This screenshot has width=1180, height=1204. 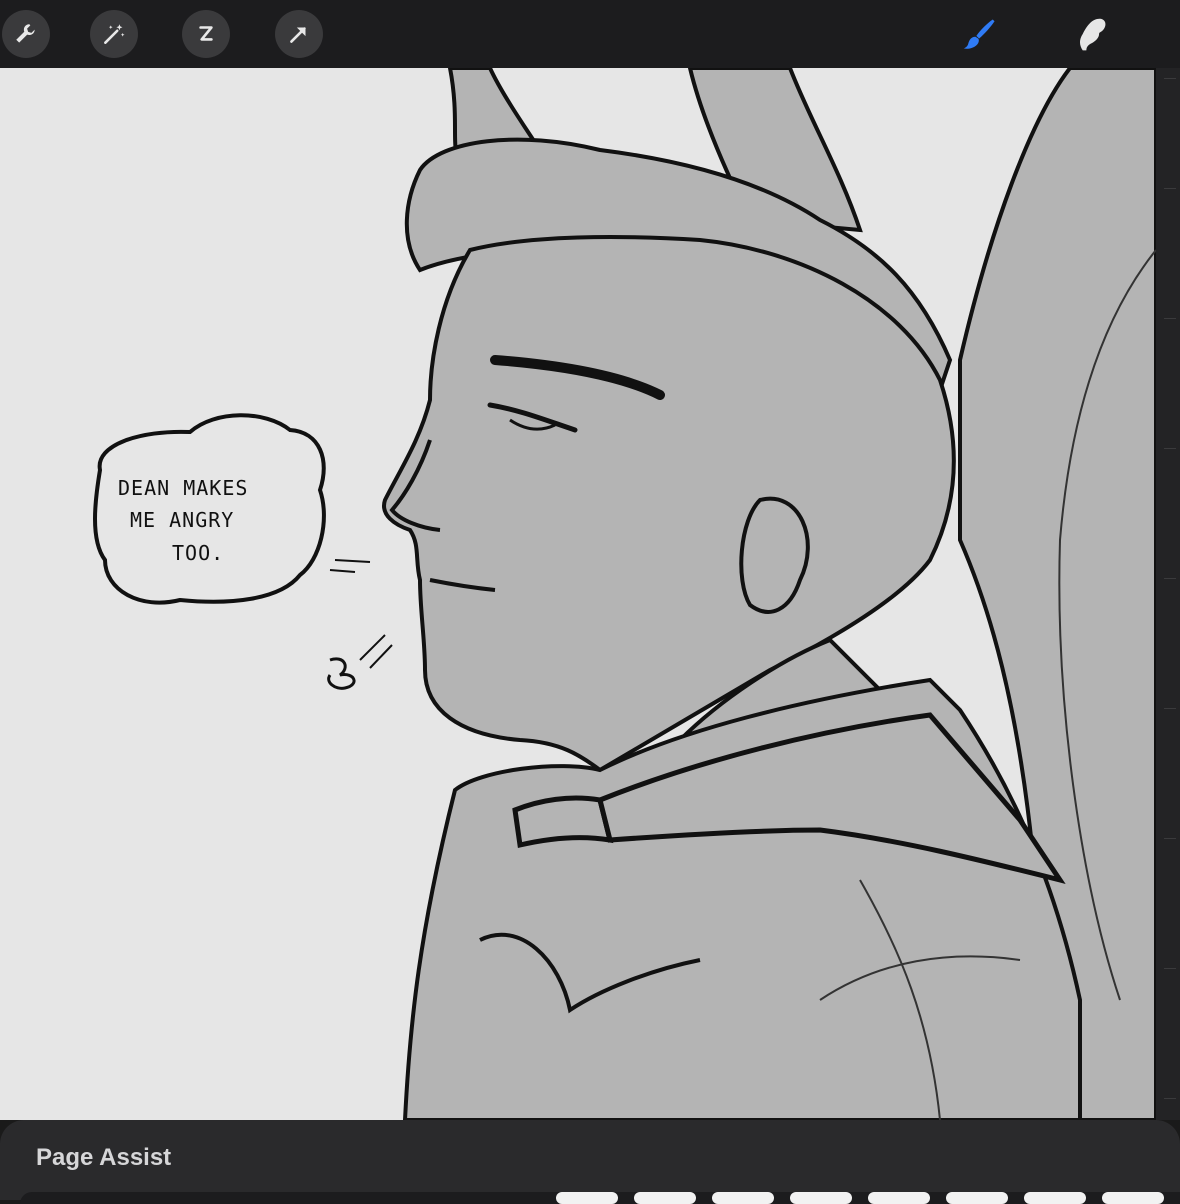 What do you see at coordinates (104, 1157) in the screenshot?
I see `panel-title: Page Assist` at bounding box center [104, 1157].